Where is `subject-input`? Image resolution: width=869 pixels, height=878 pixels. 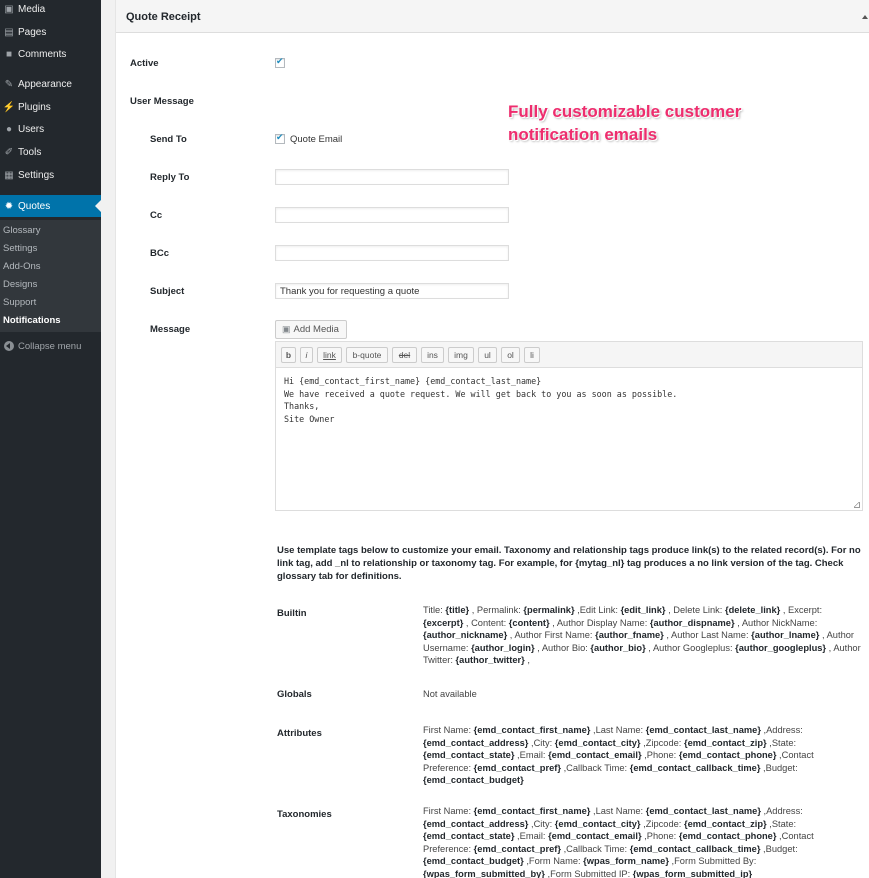 subject-input is located at coordinates (392, 291).